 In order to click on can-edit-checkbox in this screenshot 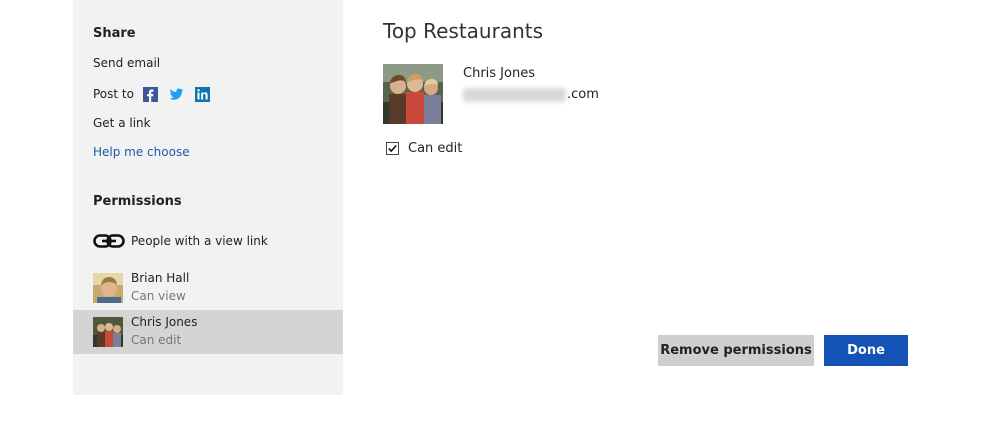, I will do `click(392, 148)`.